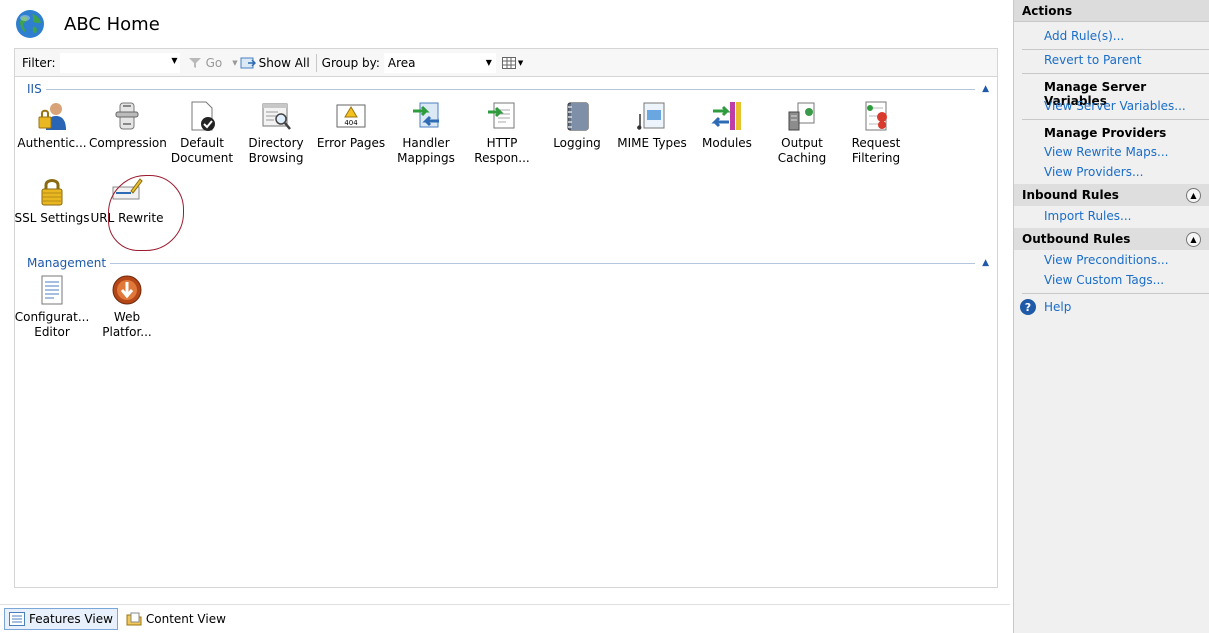 The height and width of the screenshot is (633, 1209). I want to click on help-icon: ?, so click(1028, 307).